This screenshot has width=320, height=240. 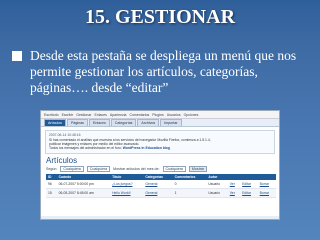 I want to click on cell-when: 06-07-2007 5:00:00 pm, so click(x=83, y=184).